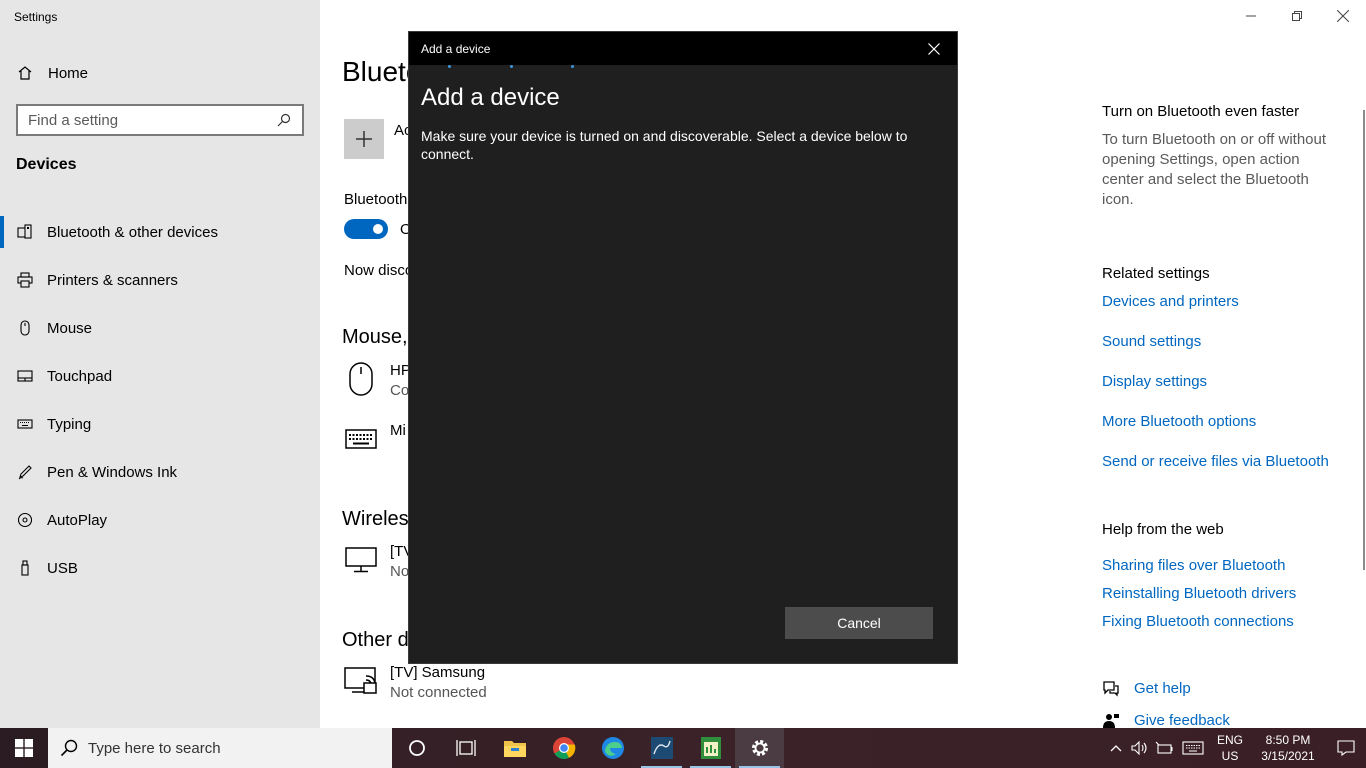  Describe the element at coordinates (80, 376) in the screenshot. I see `sidebar-item-label: Touchpad` at that location.